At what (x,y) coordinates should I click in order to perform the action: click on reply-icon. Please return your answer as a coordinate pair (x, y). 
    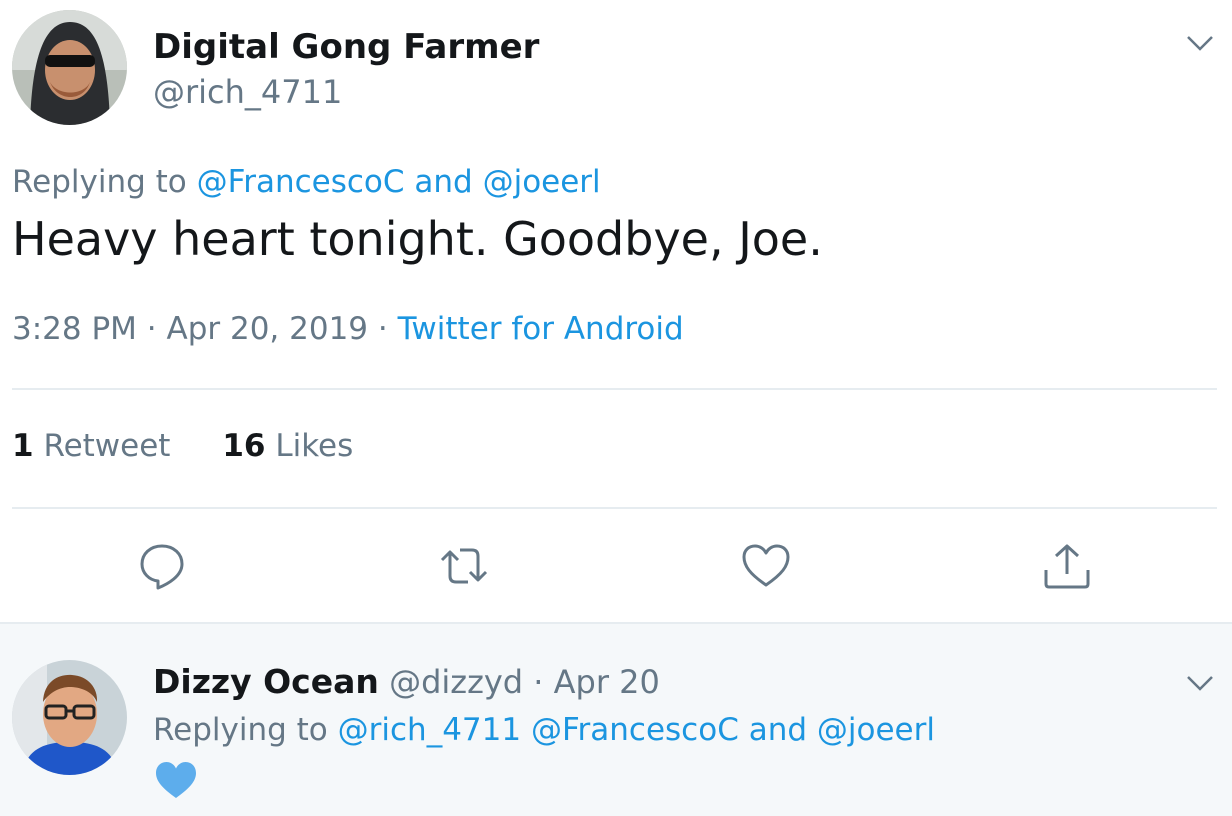
    Looking at the image, I should click on (162, 566).